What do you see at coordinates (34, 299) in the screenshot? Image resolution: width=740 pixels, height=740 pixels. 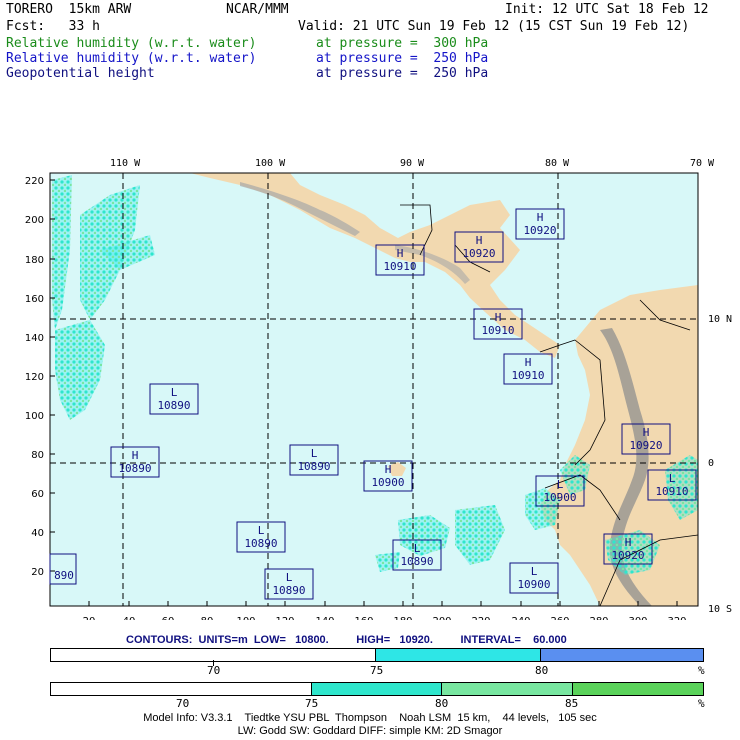 I see `grid-y-label: 160` at bounding box center [34, 299].